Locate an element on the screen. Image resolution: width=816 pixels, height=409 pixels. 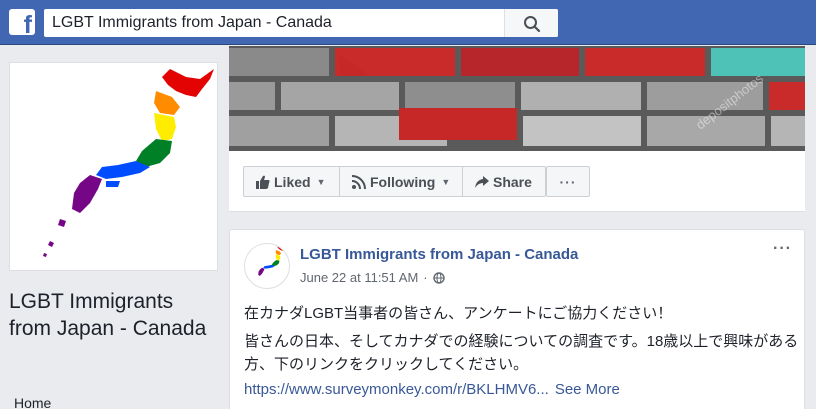
globe-icon is located at coordinates (438, 277).